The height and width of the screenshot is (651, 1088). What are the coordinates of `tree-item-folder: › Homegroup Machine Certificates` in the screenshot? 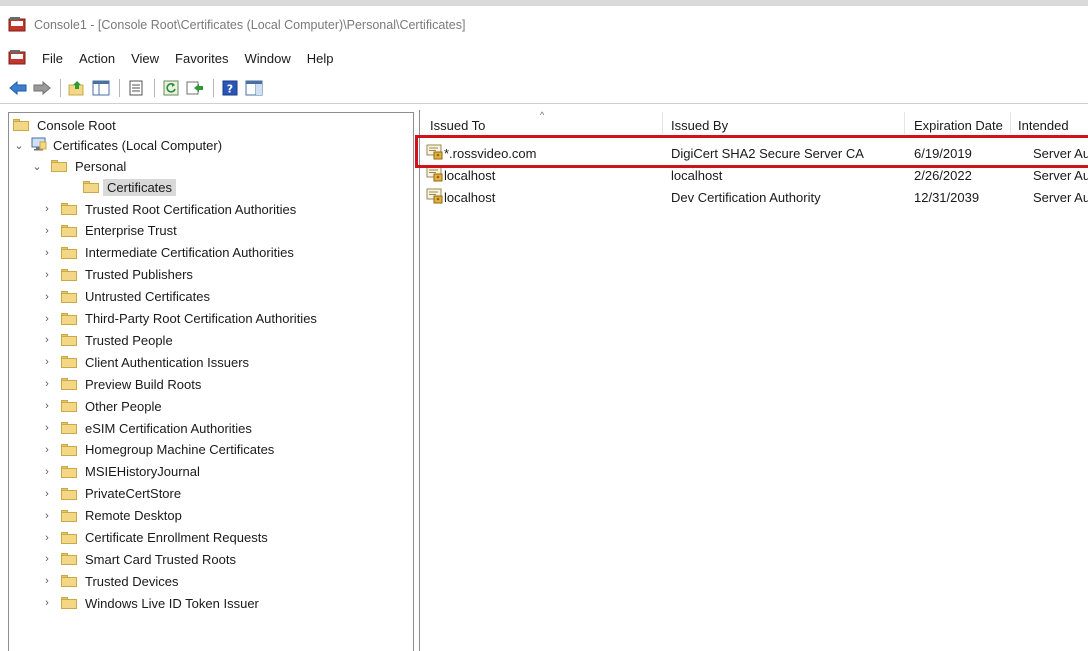 It's located at (157, 450).